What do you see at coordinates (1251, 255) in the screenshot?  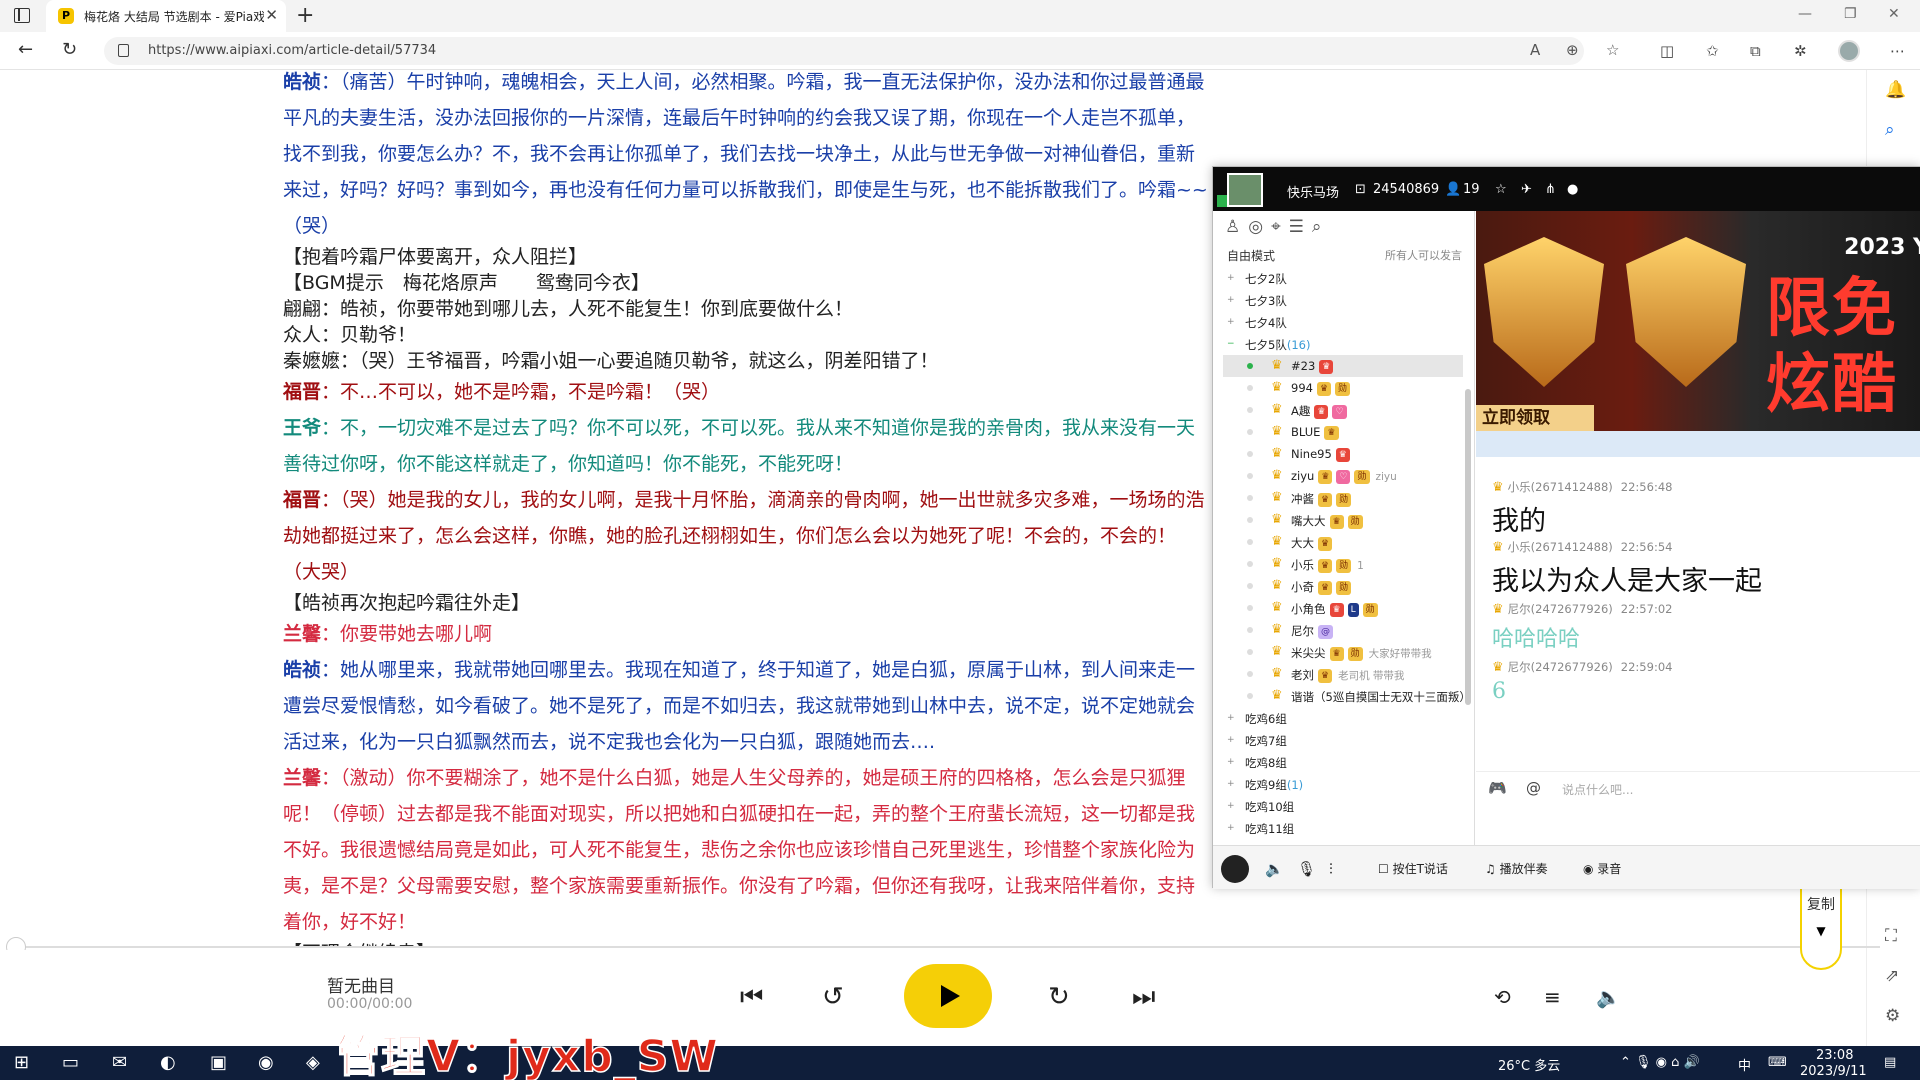 I see `speech-mode: 自由模式` at bounding box center [1251, 255].